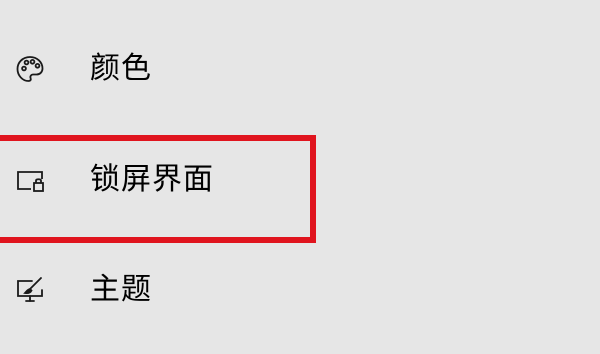  I want to click on nav-item-colors-label: 颜色, so click(121, 68).